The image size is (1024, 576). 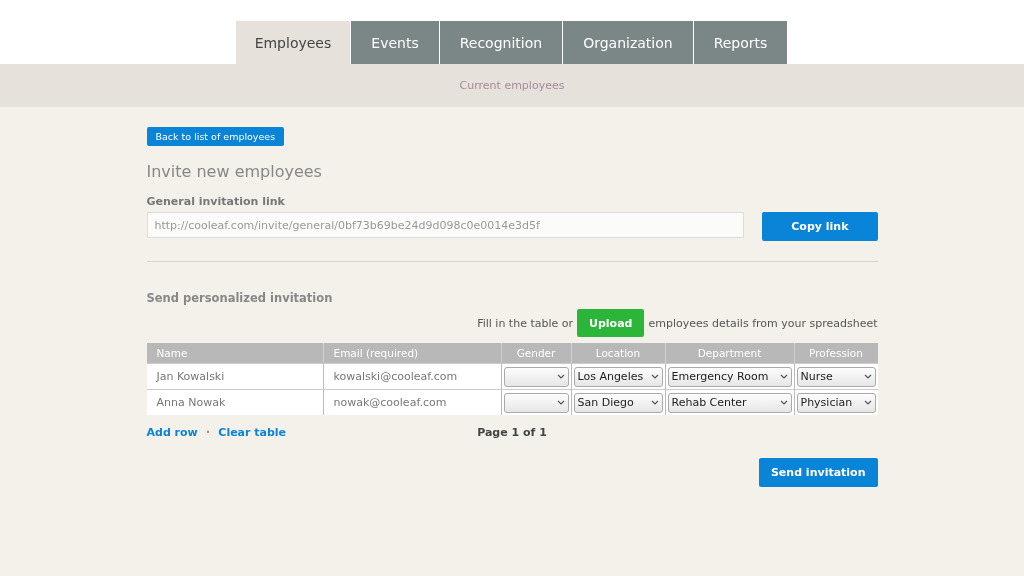 What do you see at coordinates (835, 353) in the screenshot?
I see `column-header: Profession` at bounding box center [835, 353].